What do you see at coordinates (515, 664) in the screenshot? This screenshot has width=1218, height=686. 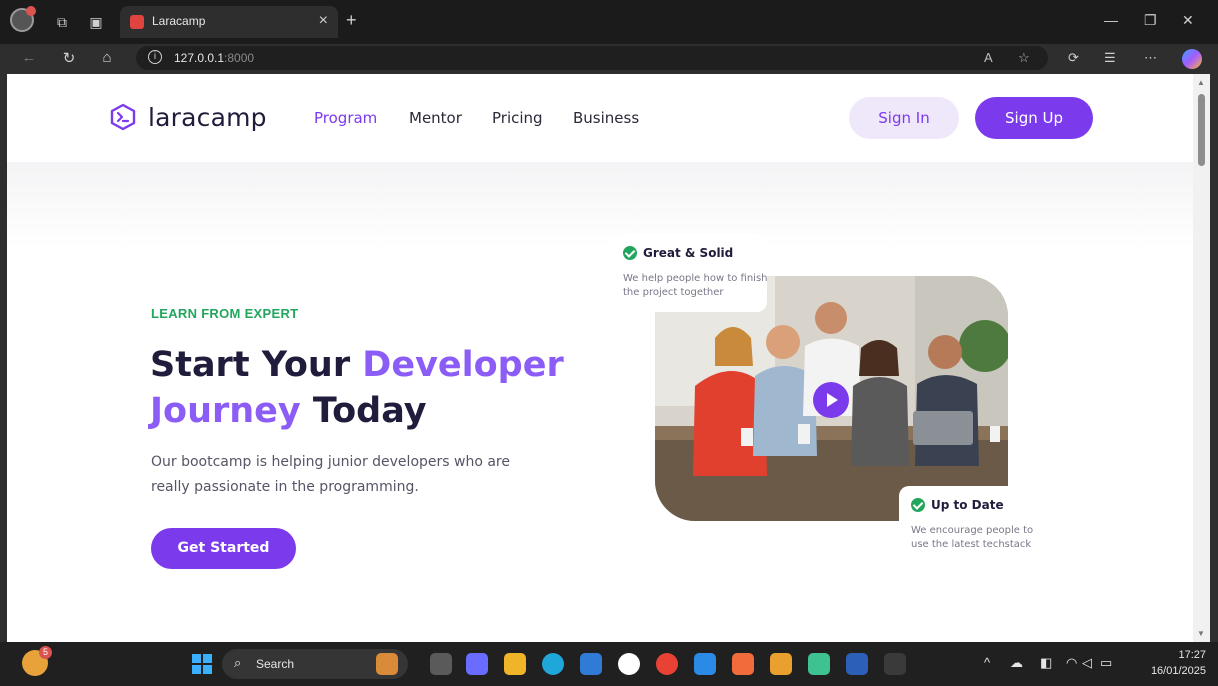 I see `file-explorer-icon` at bounding box center [515, 664].